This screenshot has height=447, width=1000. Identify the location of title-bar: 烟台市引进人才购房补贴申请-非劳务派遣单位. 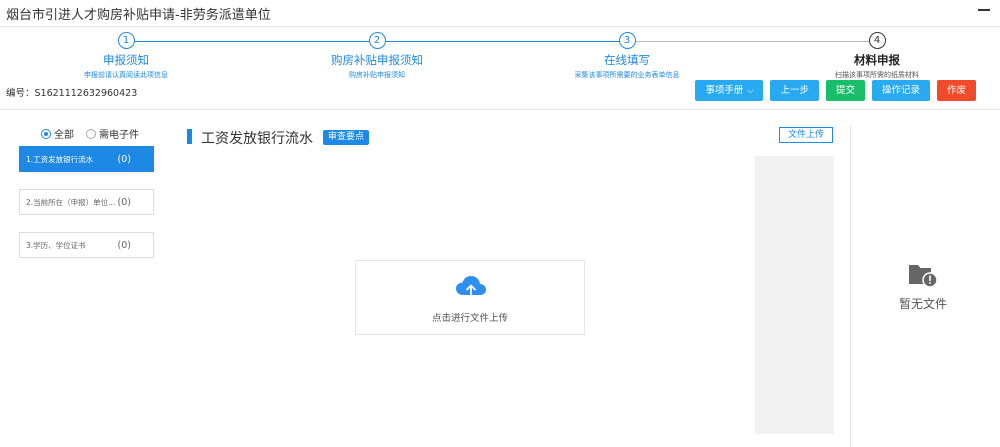
(500, 13).